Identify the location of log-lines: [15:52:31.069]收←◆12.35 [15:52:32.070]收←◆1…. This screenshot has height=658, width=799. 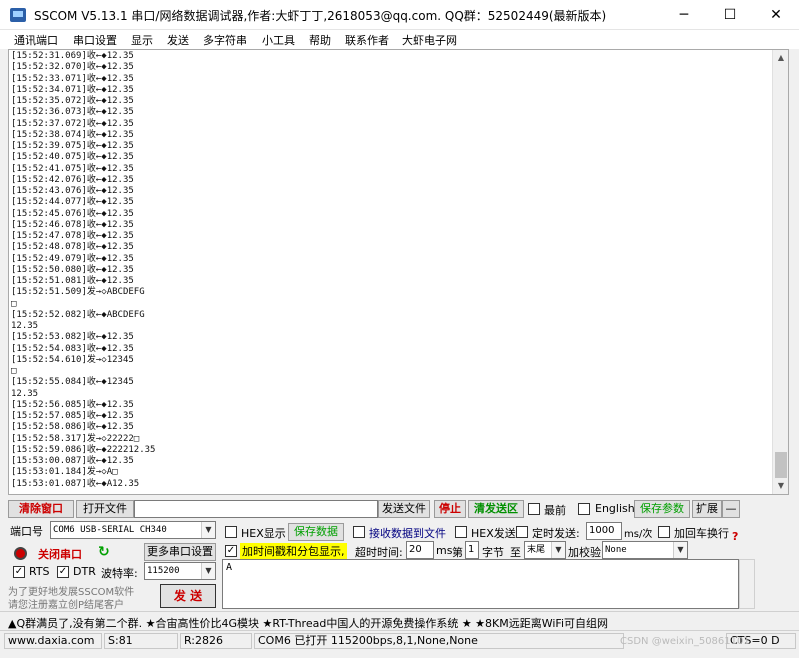
(83, 270).